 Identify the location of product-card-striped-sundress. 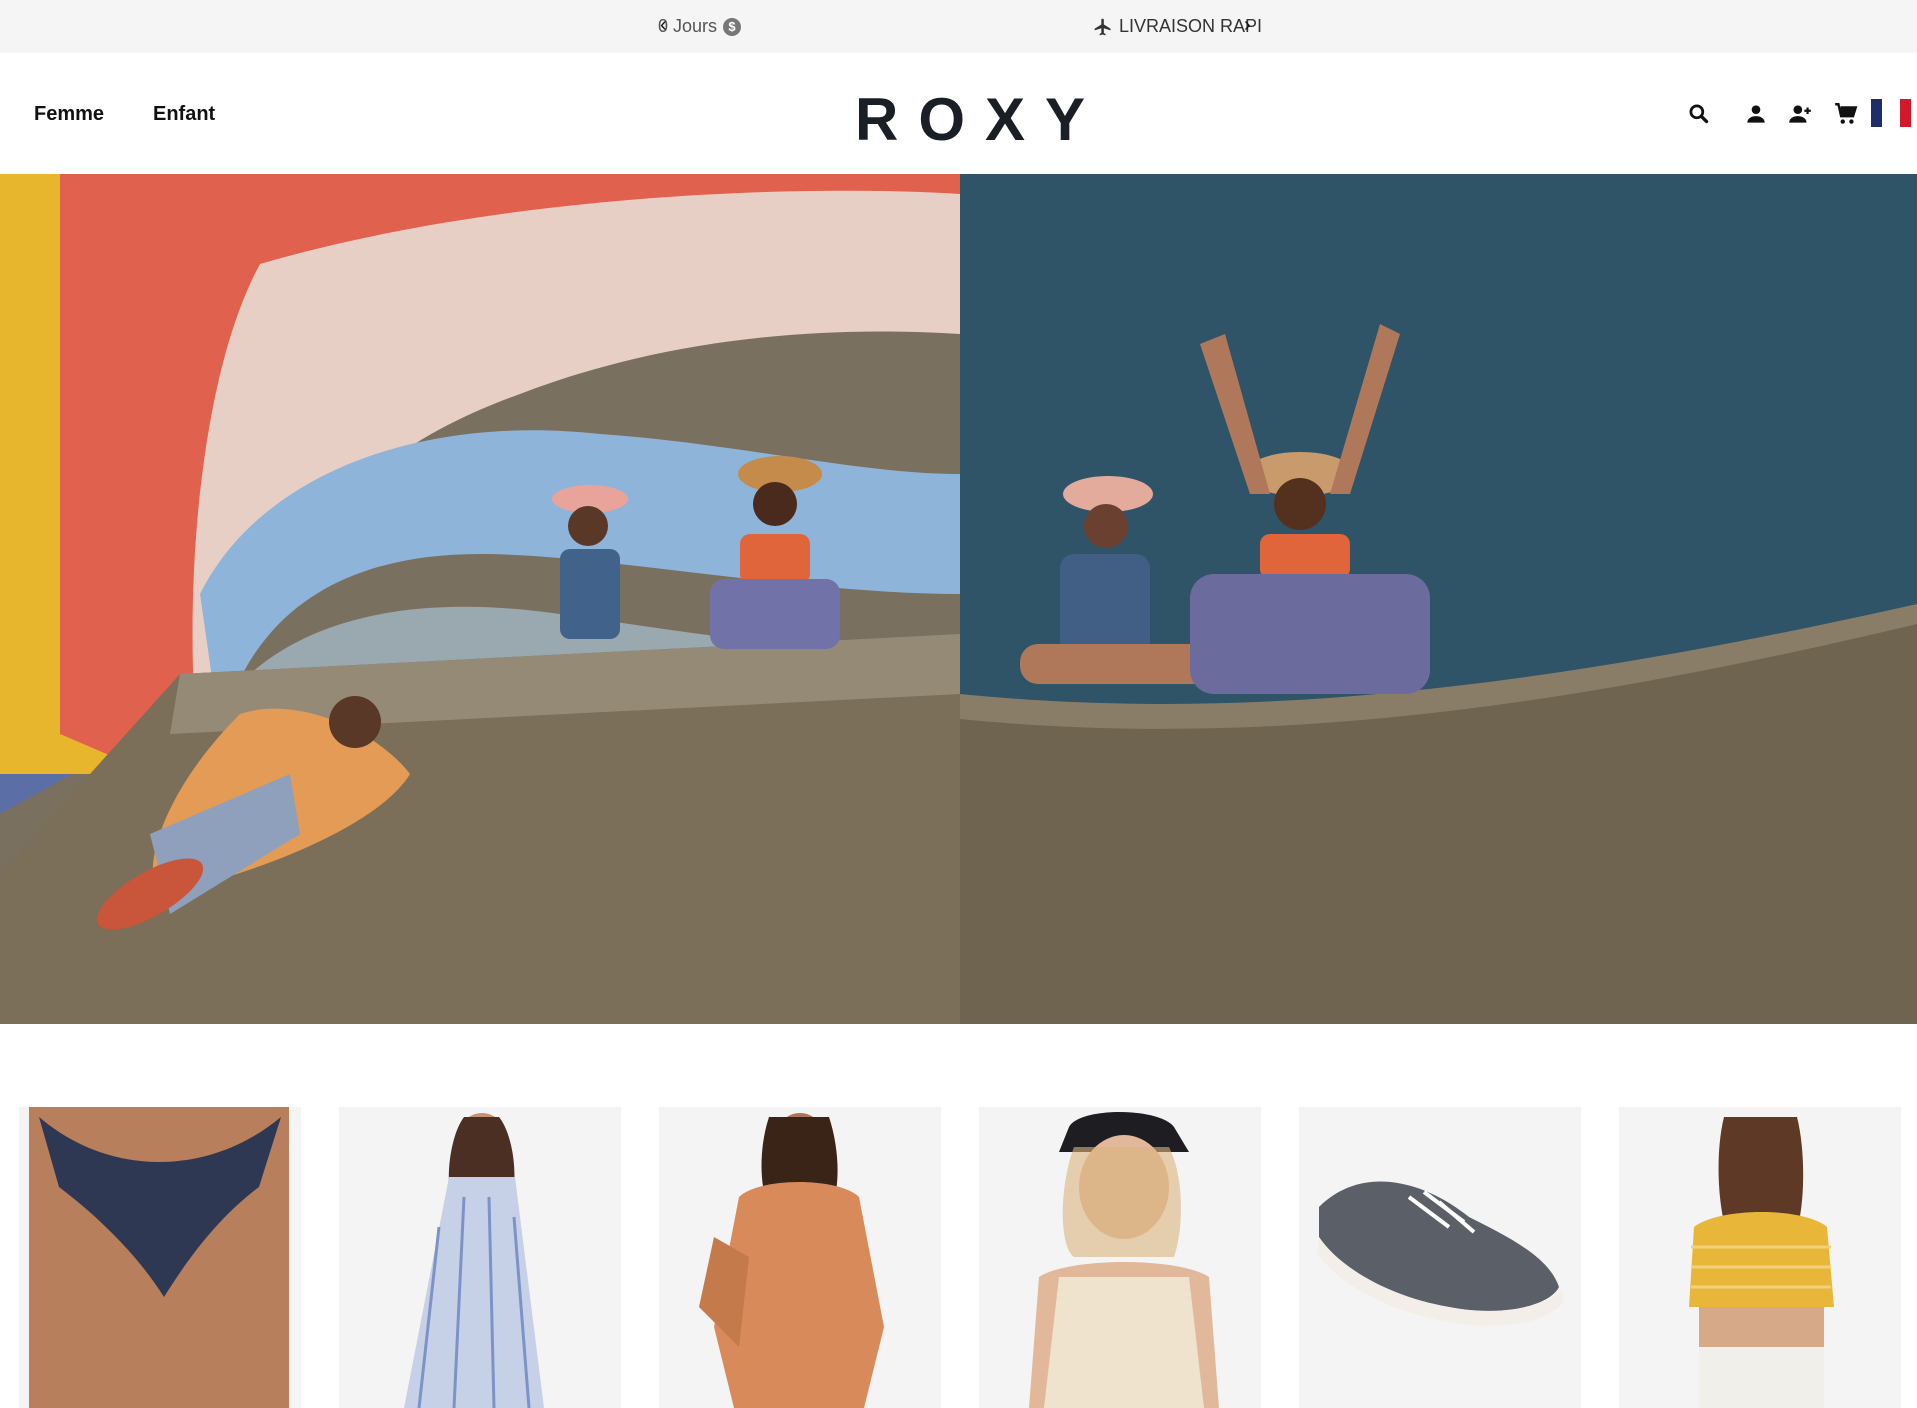
(480, 1257).